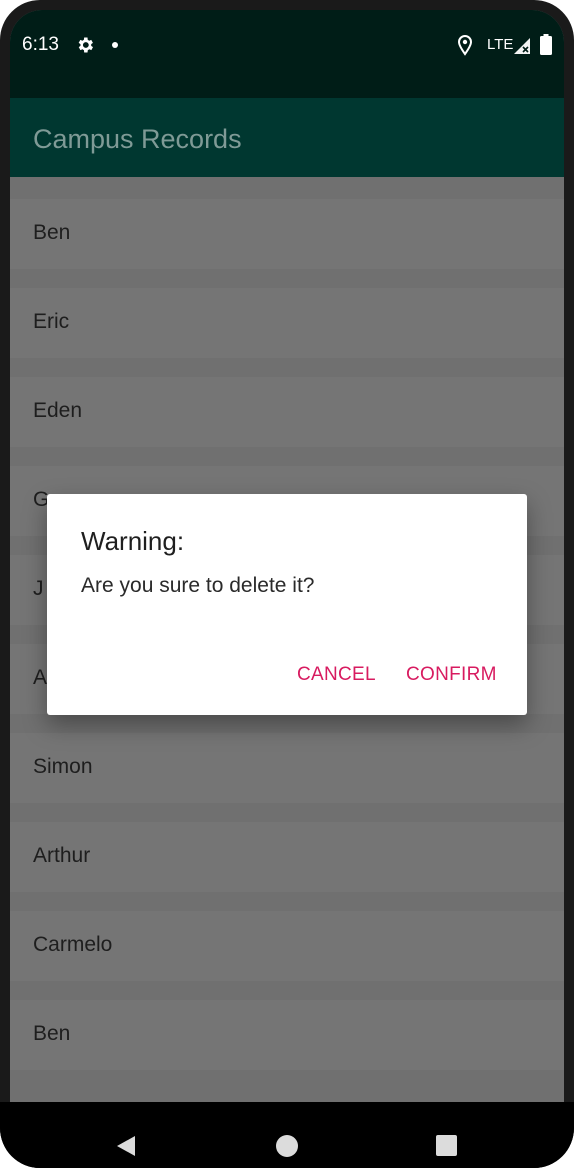  I want to click on dialog-message: Are you sure to delete it?, so click(198, 585).